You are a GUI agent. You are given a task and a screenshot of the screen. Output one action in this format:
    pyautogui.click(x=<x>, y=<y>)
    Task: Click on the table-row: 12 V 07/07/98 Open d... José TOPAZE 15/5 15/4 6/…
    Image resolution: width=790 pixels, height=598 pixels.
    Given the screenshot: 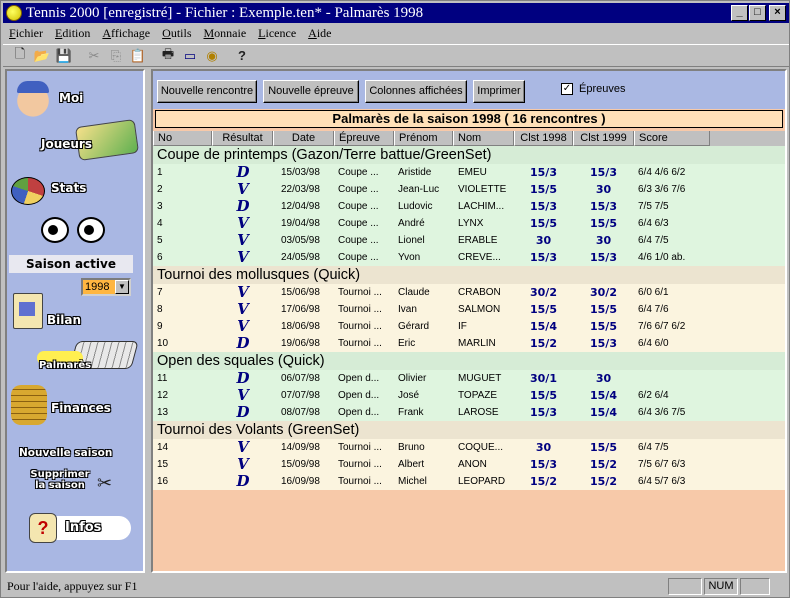 What is the action you would take?
    pyautogui.click(x=469, y=395)
    